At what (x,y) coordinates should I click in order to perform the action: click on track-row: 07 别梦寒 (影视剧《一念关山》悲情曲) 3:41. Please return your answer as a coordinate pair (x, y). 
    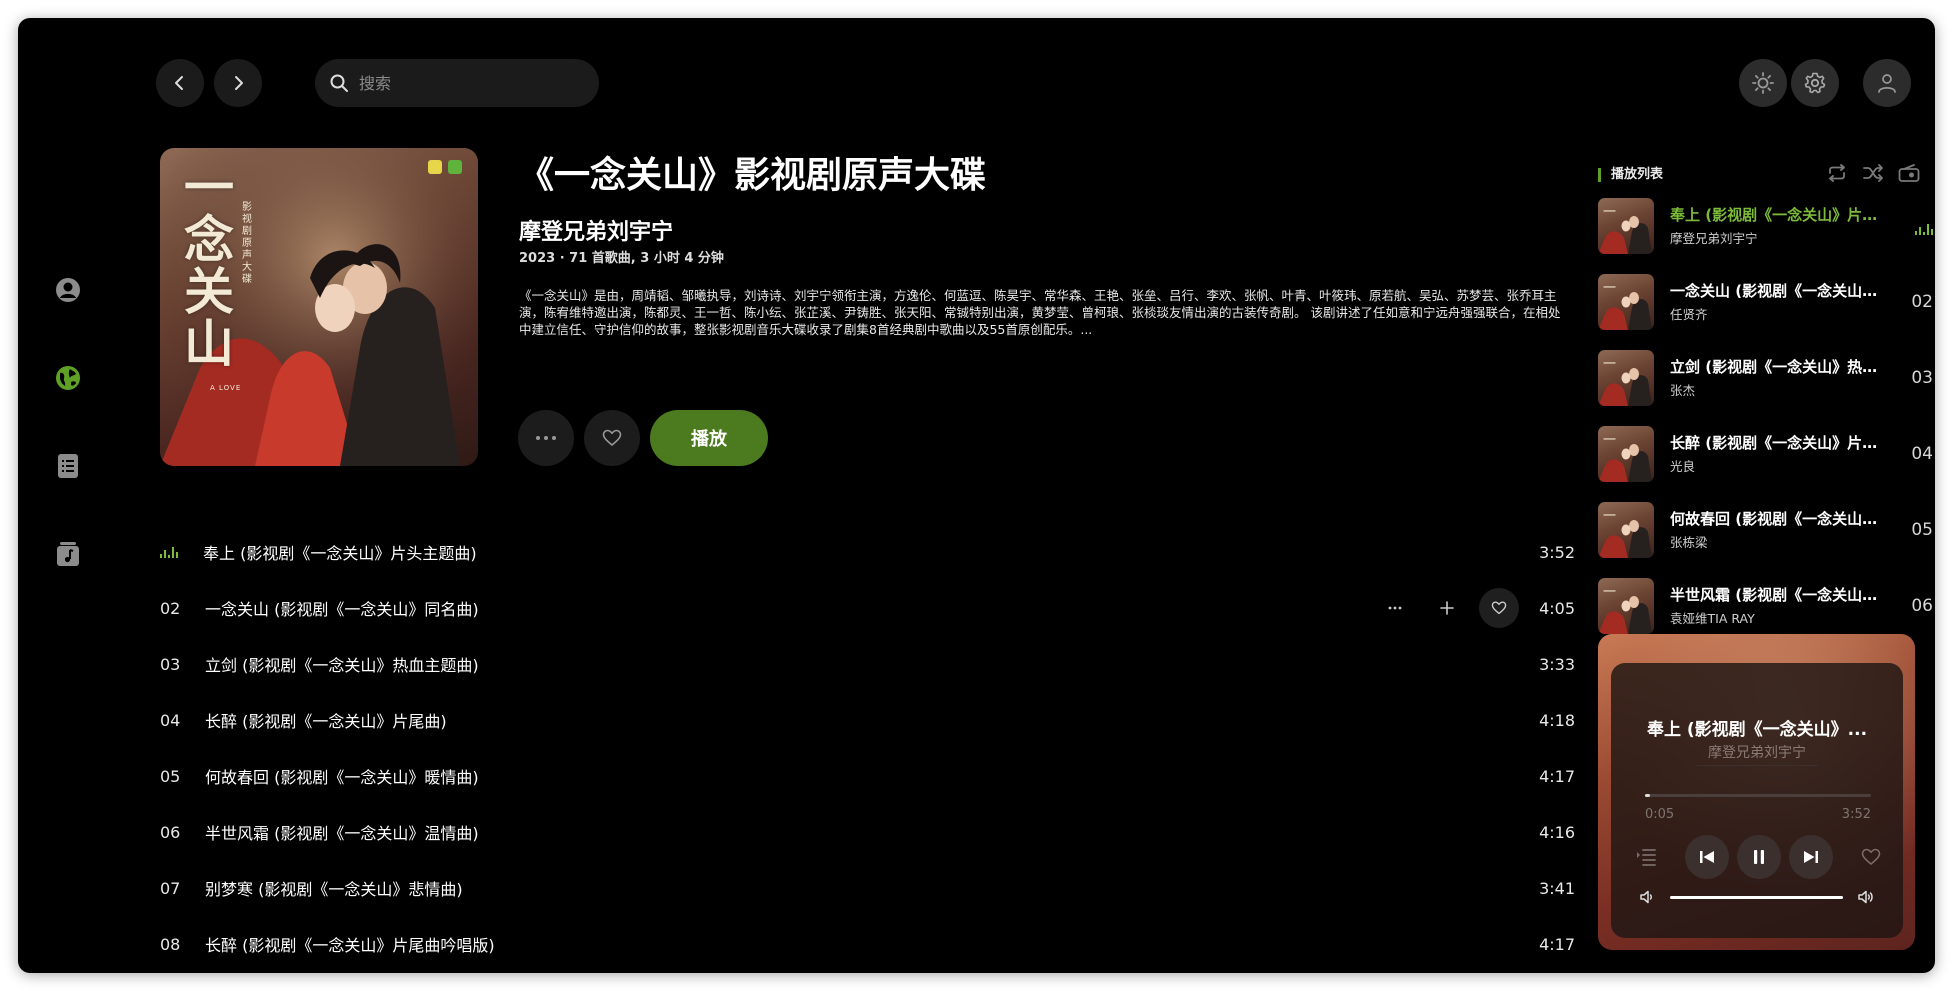
    Looking at the image, I should click on (867, 888).